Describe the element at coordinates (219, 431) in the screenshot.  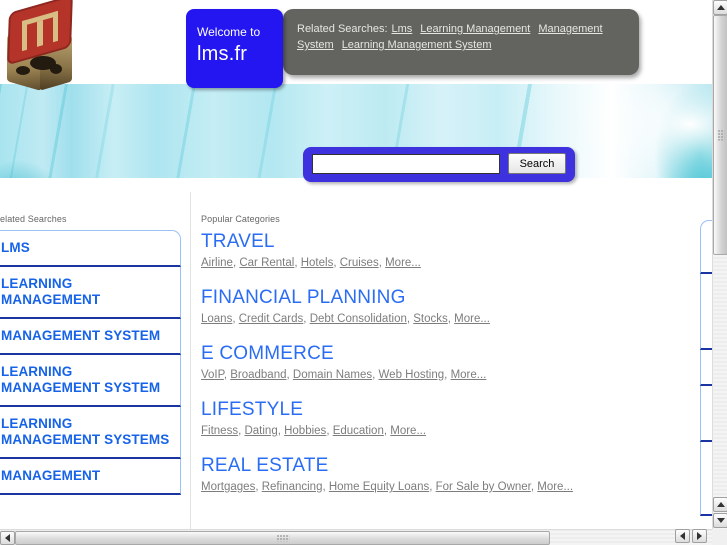
I see `category-link: Fitness` at that location.